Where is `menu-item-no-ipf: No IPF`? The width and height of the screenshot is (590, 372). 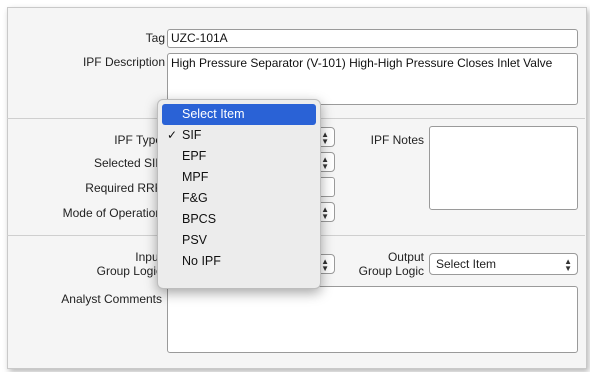
menu-item-no-ipf: No IPF is located at coordinates (239, 261).